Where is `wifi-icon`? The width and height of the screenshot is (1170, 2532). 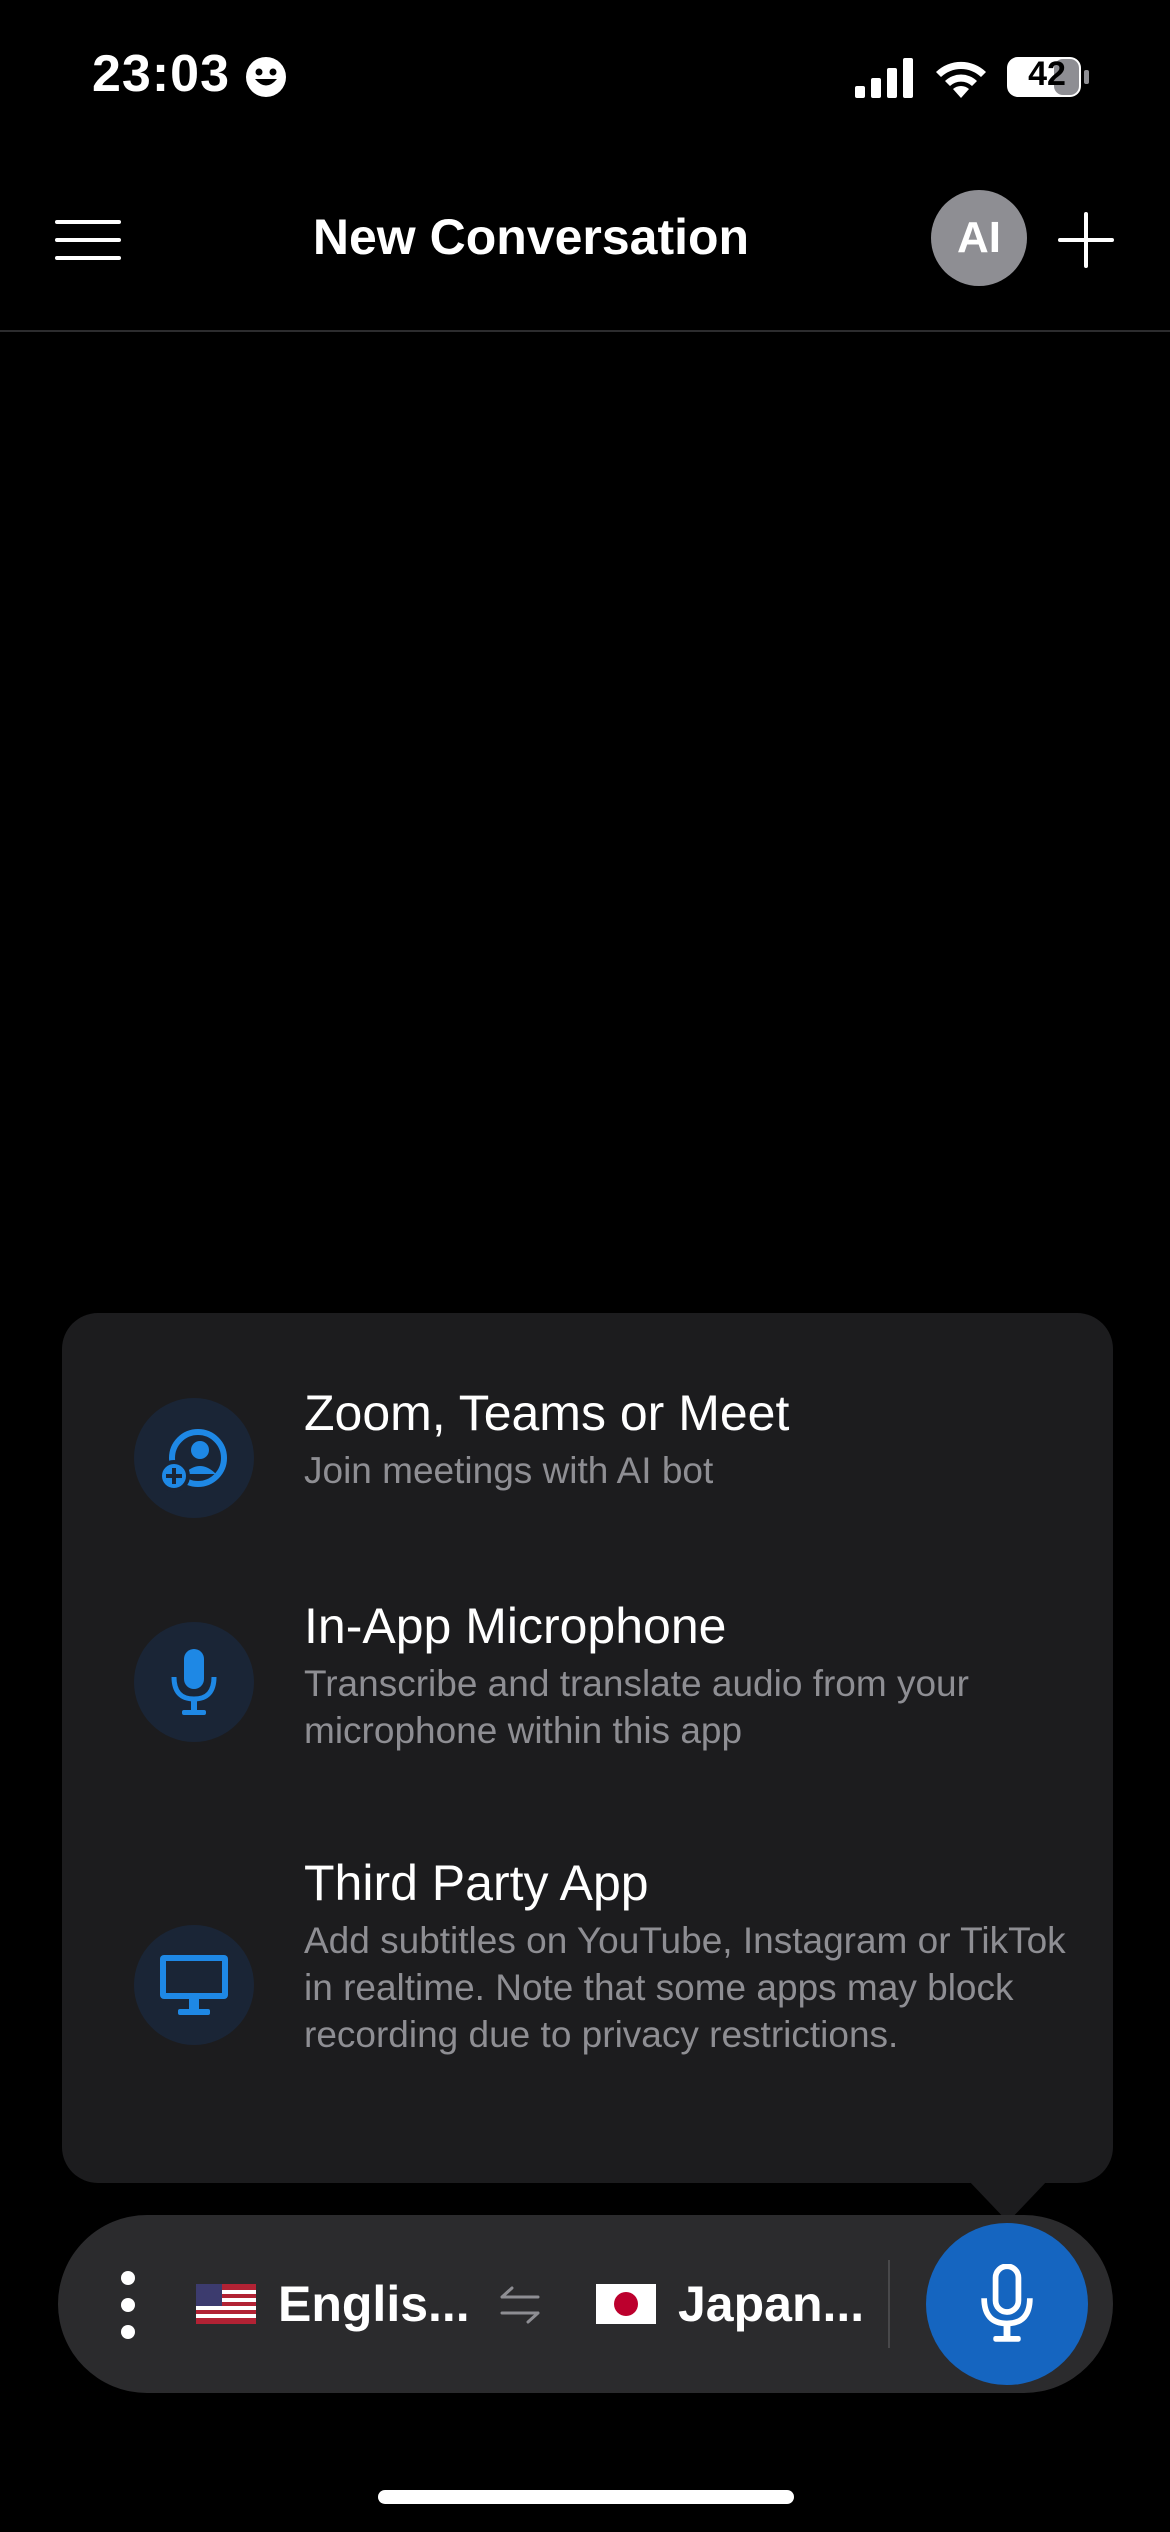
wifi-icon is located at coordinates (961, 79).